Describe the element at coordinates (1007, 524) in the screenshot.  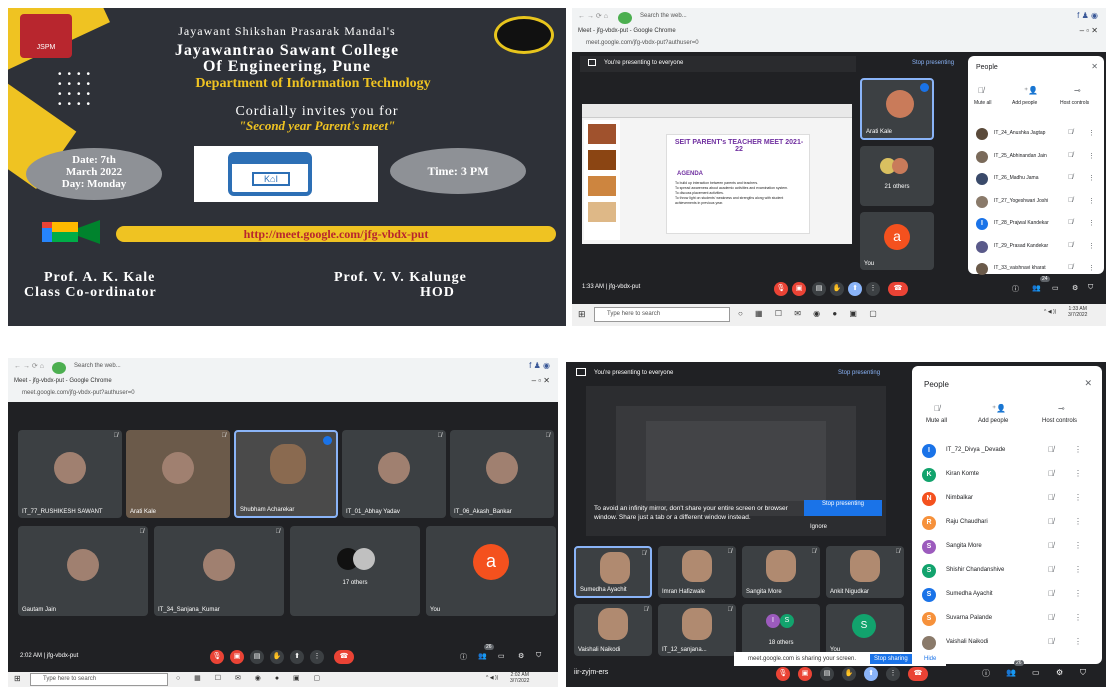
I see `participant-row: R Raju Chaudhari 🎙̸ ⋮` at that location.